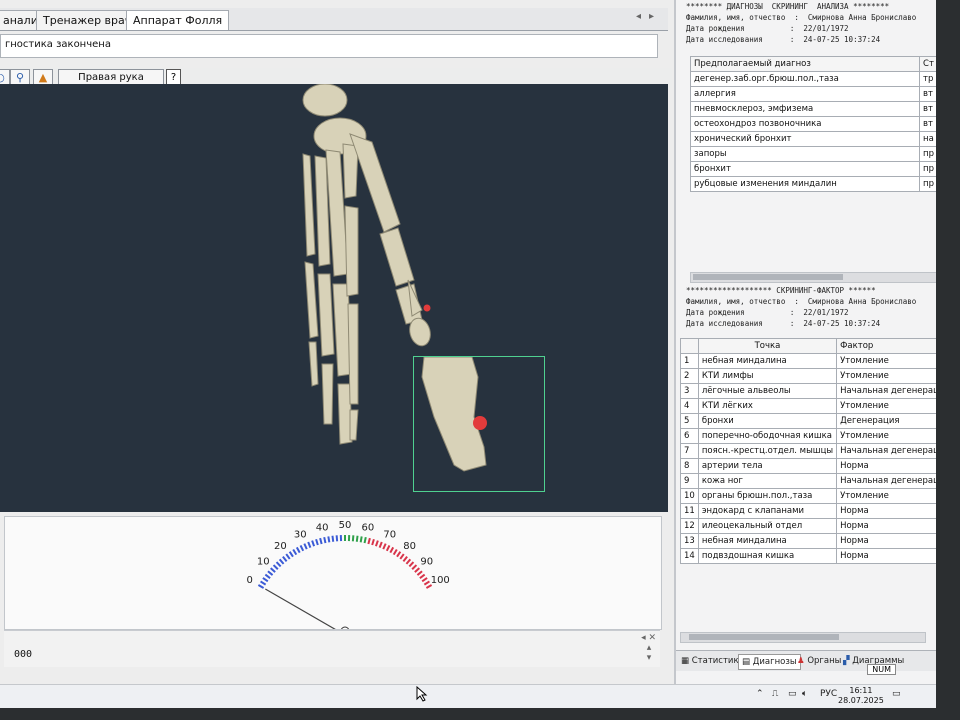 This screenshot has height=720, width=960. Describe the element at coordinates (808, 391) in the screenshot. I see `table-row: 3 лёгочные альвеолы Начальная дегенерац` at that location.